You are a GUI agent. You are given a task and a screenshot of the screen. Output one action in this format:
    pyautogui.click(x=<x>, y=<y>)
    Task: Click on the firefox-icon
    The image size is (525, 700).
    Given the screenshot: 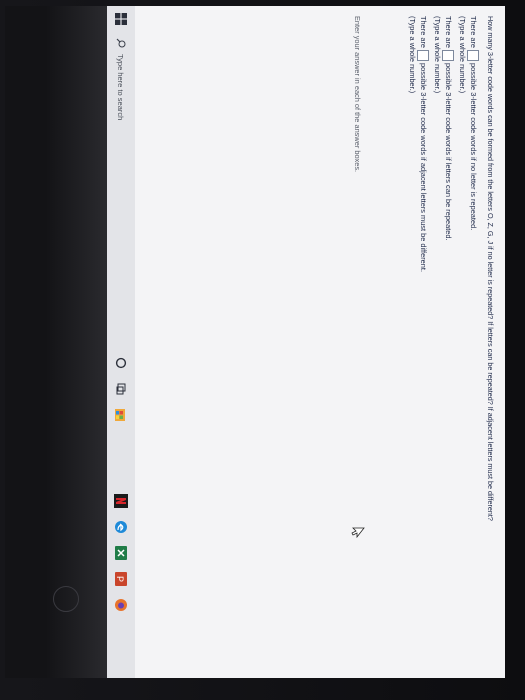 What is the action you would take?
    pyautogui.click(x=121, y=605)
    